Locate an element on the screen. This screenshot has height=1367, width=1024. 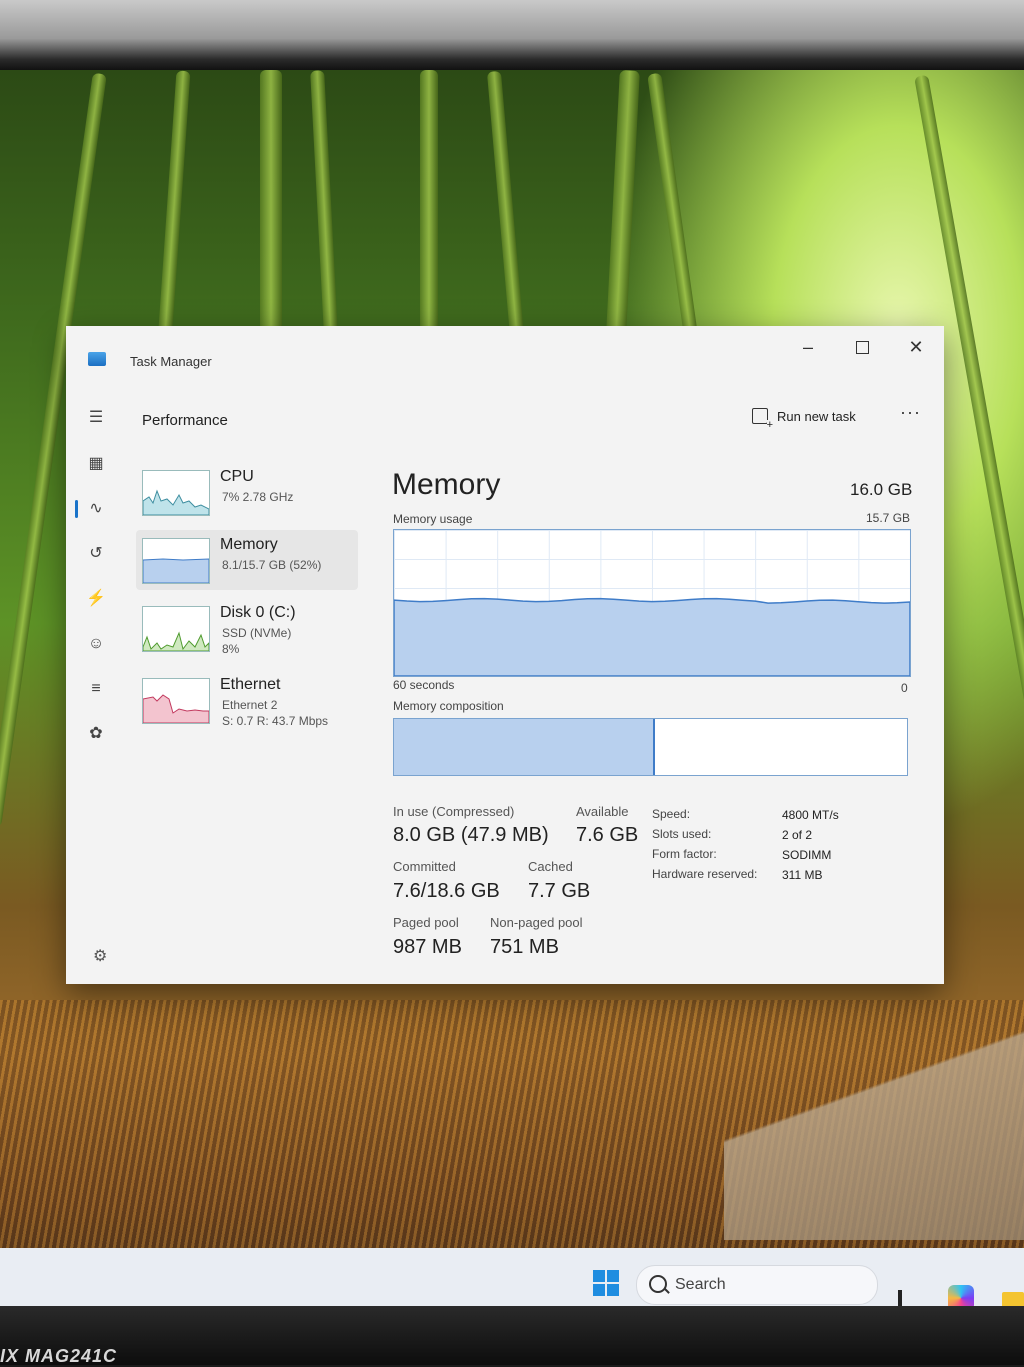
cpu-stats: 7% 2.78 GHz is located at coordinates (258, 497).